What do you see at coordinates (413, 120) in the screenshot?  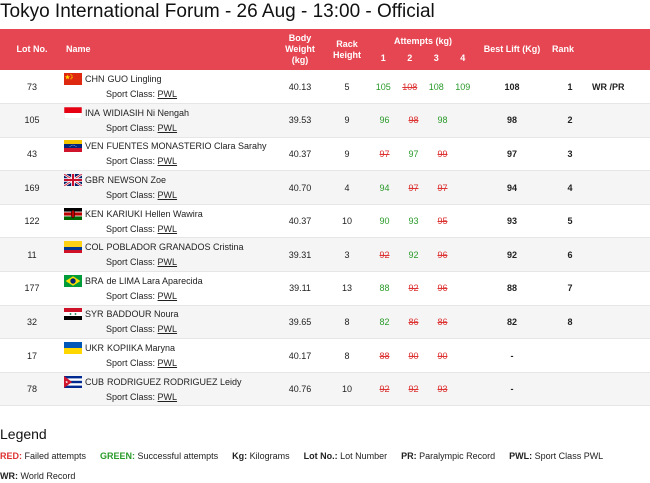 I see `attempt-2-value: 98` at bounding box center [413, 120].